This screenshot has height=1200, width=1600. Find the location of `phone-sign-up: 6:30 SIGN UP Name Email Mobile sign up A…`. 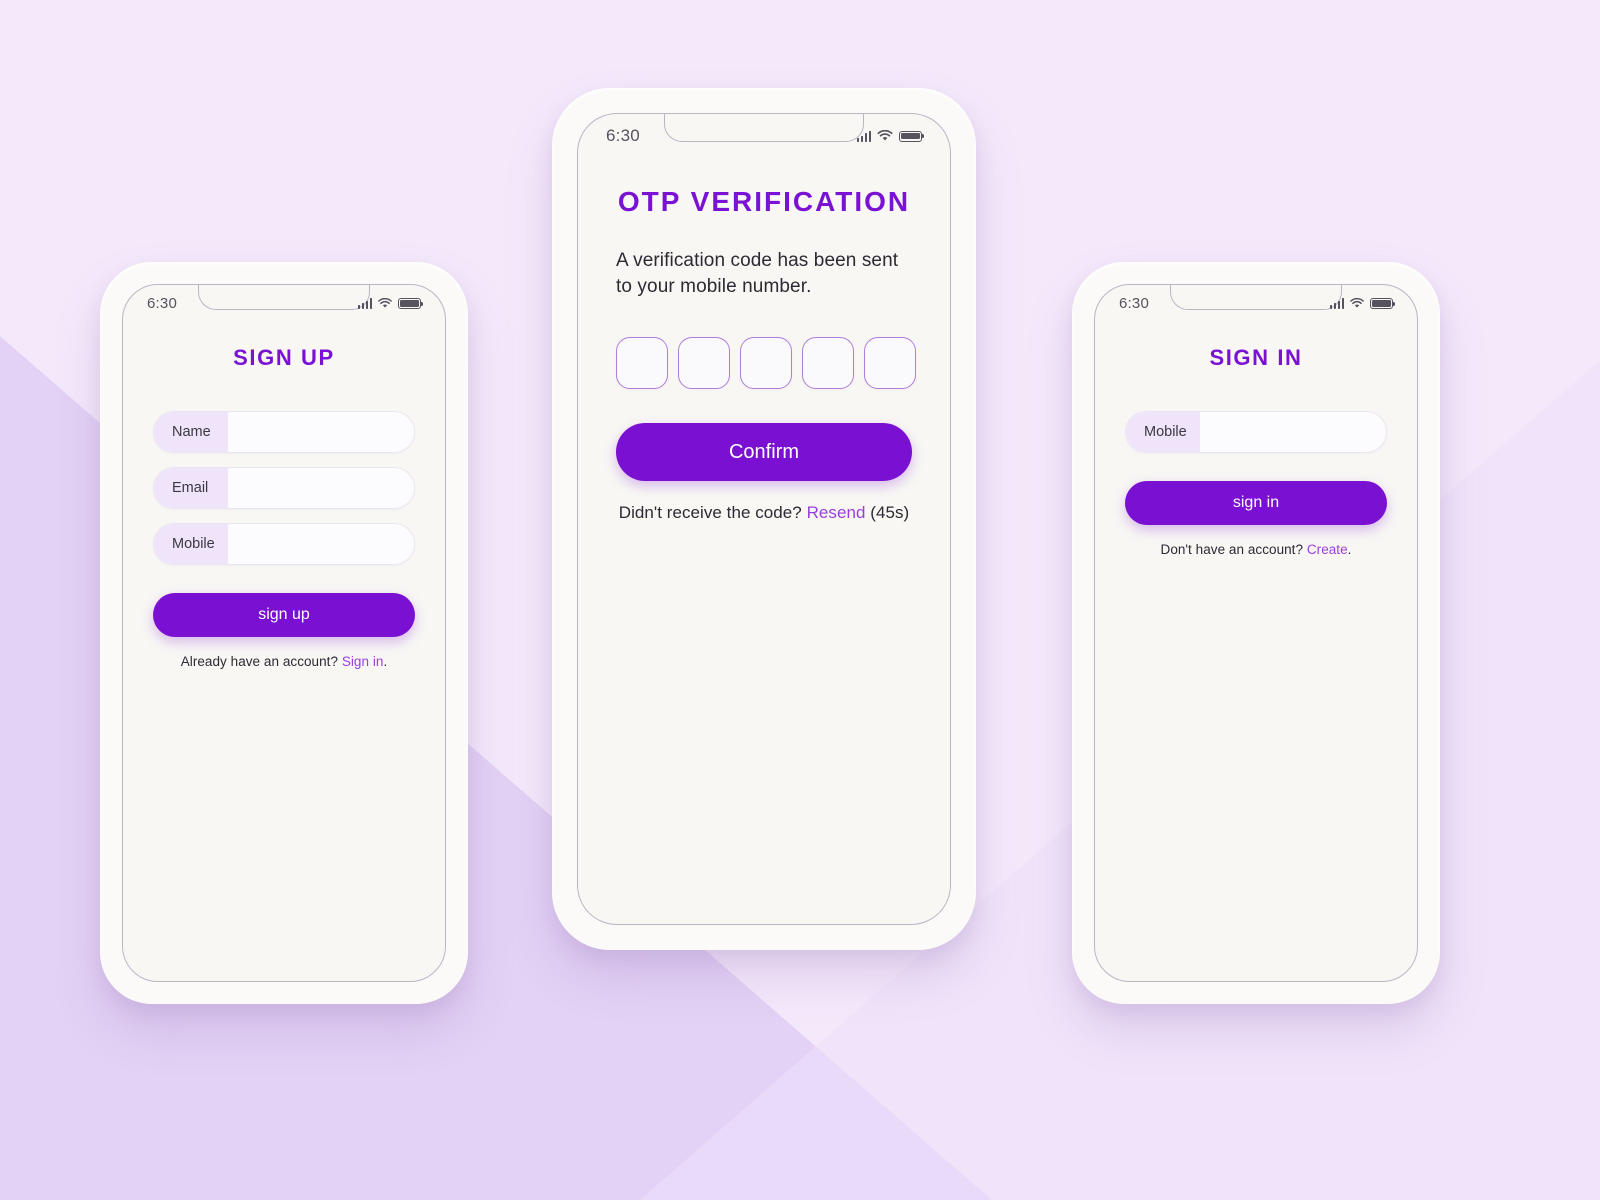

phone-sign-up: 6:30 SIGN UP Name Email Mobile sign up A… is located at coordinates (284, 633).